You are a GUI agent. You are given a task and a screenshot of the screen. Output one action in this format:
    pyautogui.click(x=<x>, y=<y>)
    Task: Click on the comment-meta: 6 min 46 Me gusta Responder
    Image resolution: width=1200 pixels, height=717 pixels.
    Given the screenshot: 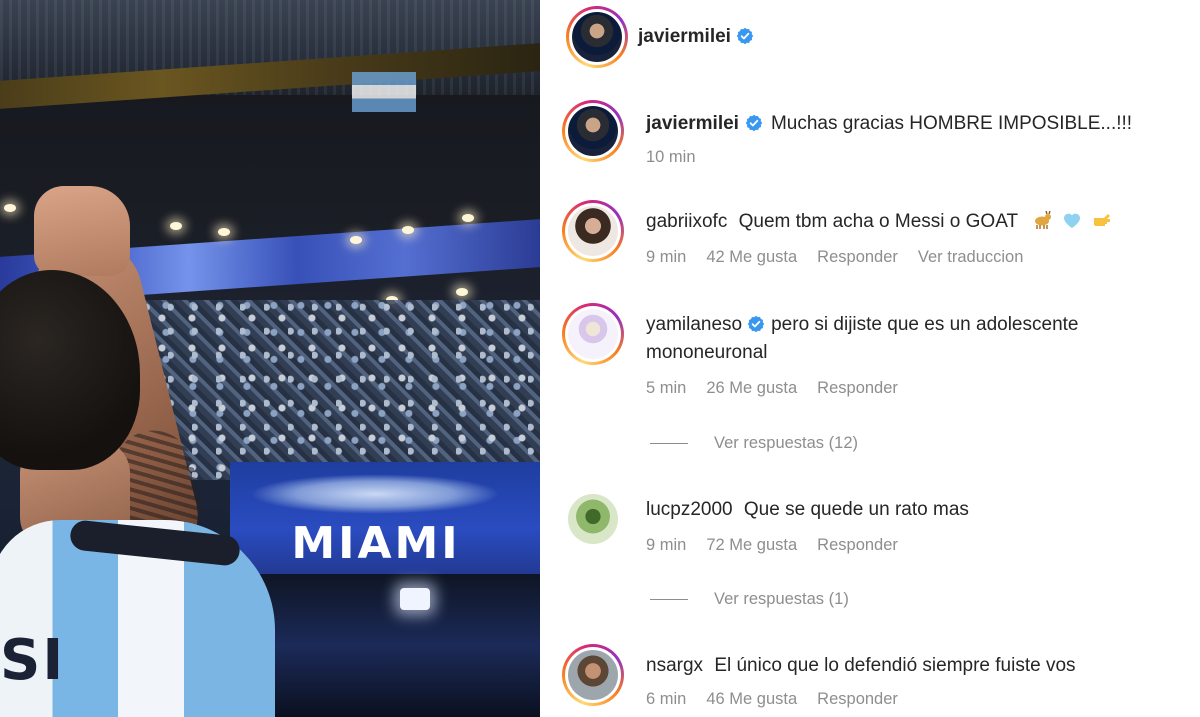 What is the action you would take?
    pyautogui.click(x=772, y=699)
    